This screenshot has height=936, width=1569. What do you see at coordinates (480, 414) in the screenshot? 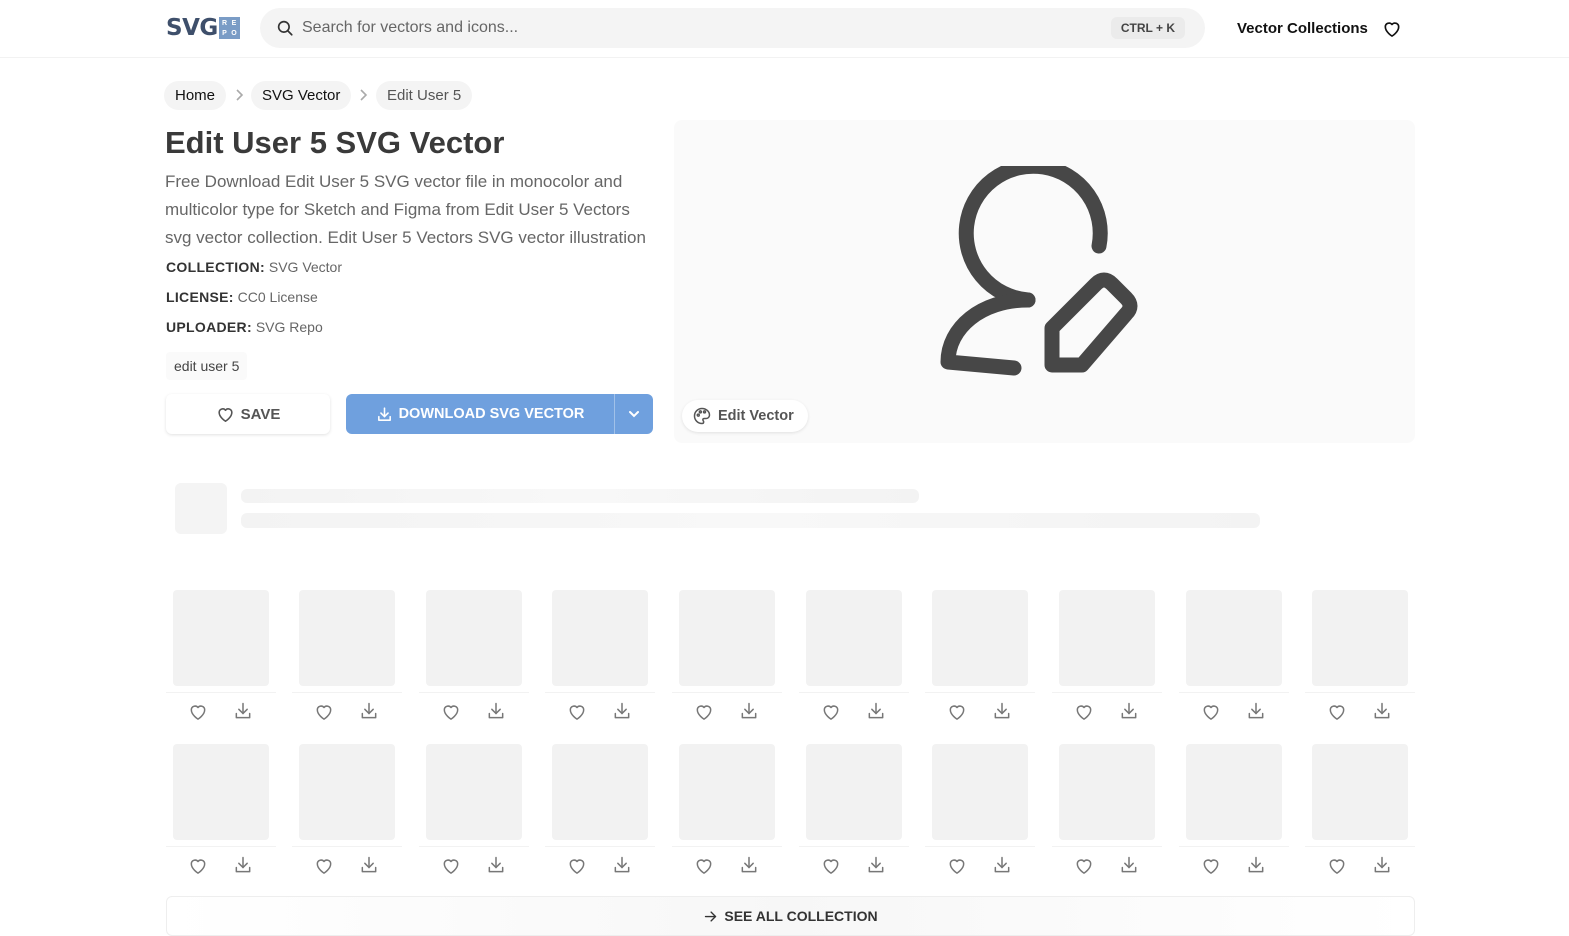
I see `download-svg-button: DOWNLOAD SVG VECTOR` at bounding box center [480, 414].